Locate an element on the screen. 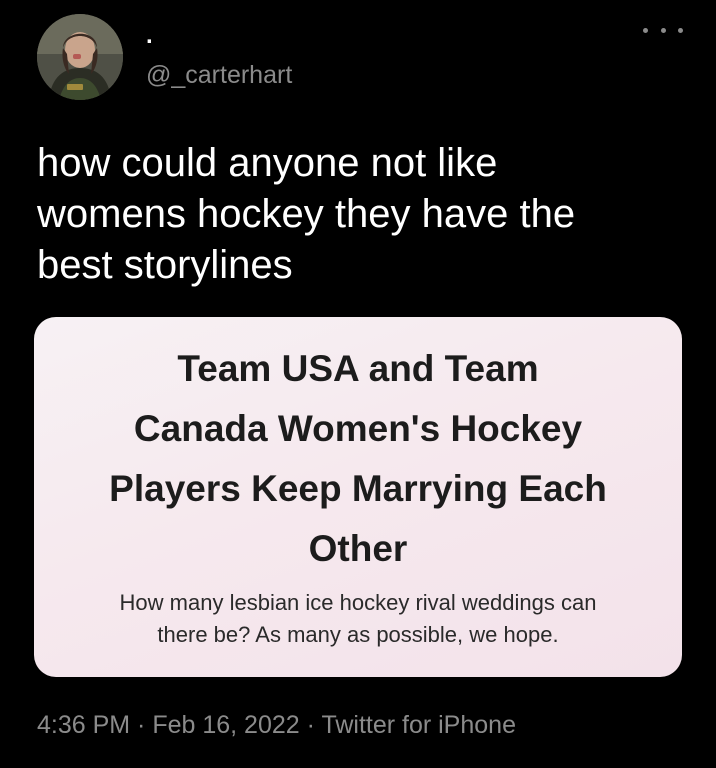 The image size is (716, 768). user-handle: @_carterhart is located at coordinates (219, 75).